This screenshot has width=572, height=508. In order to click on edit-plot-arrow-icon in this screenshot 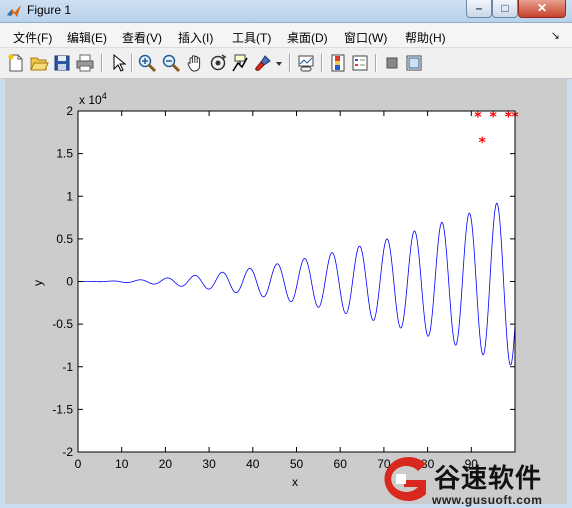, I will do `click(118, 63)`.